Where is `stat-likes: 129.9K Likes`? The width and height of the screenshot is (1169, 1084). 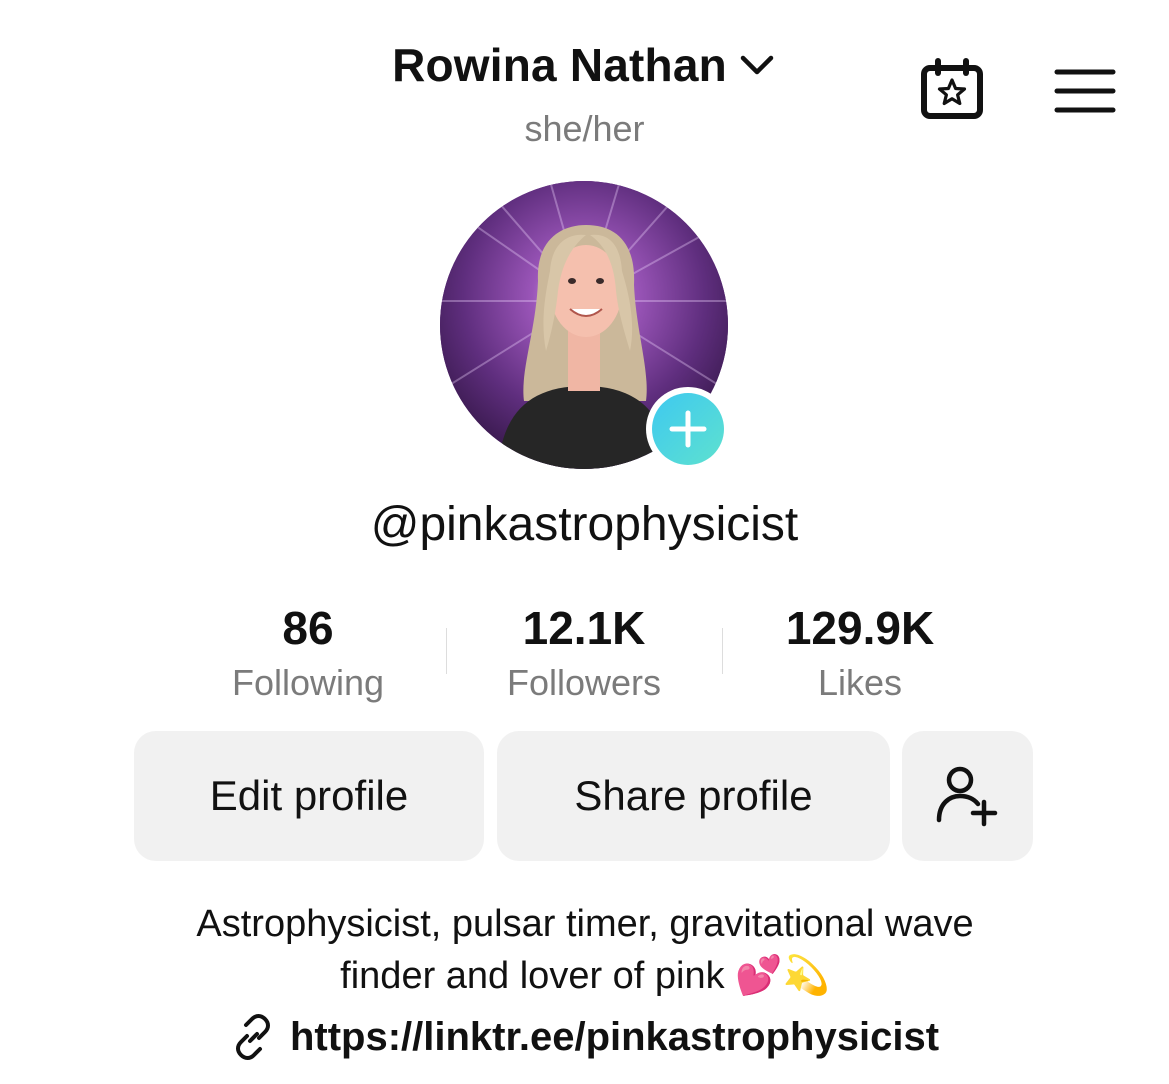 stat-likes: 129.9K Likes is located at coordinates (860, 655).